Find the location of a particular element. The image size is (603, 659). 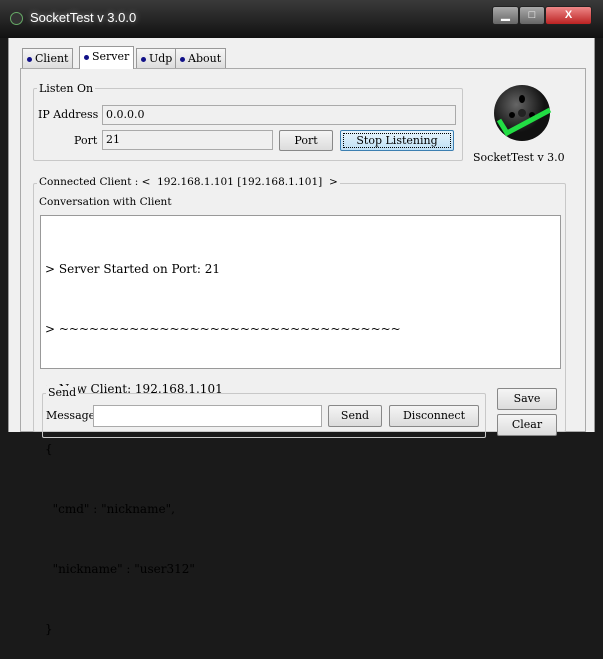

conversation-line: { is located at coordinates (49, 449).